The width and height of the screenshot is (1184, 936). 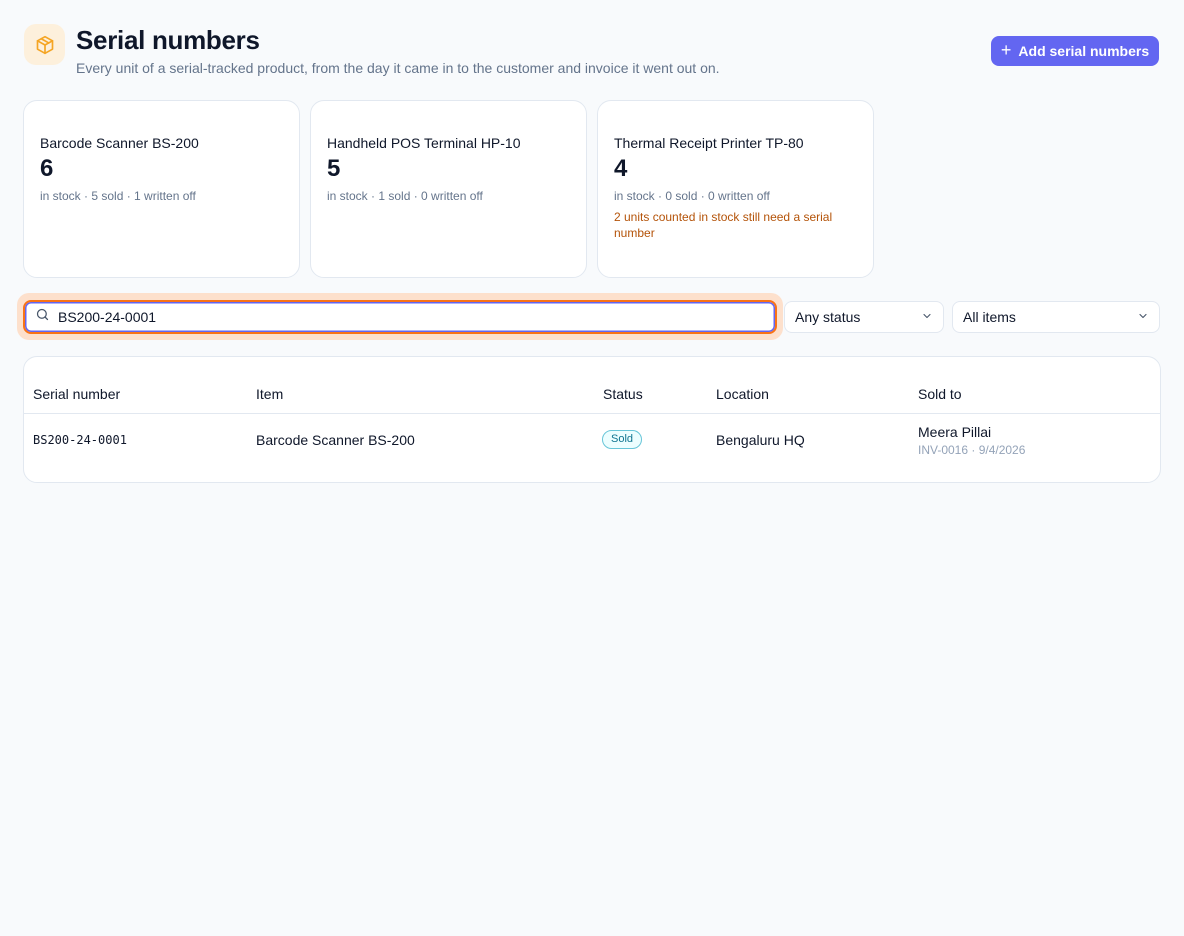 I want to click on column-header-status: Status, so click(x=623, y=394).